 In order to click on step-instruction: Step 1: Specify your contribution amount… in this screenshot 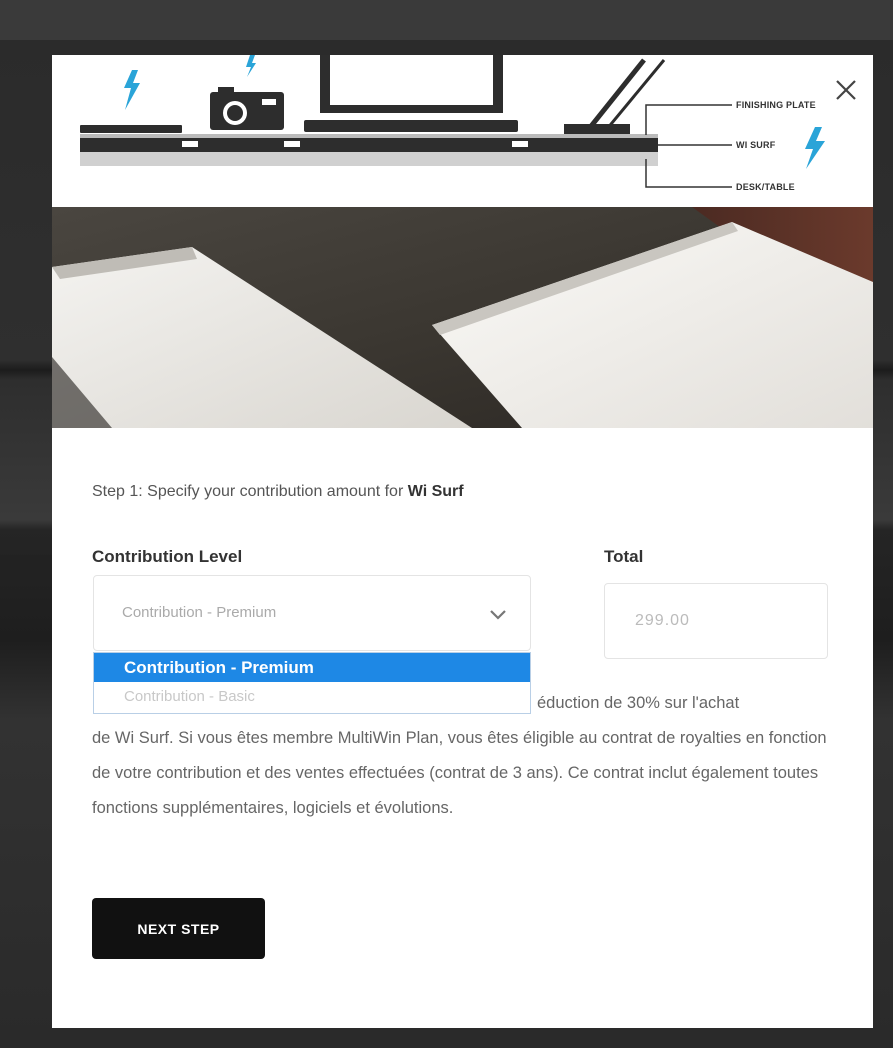, I will do `click(278, 492)`.